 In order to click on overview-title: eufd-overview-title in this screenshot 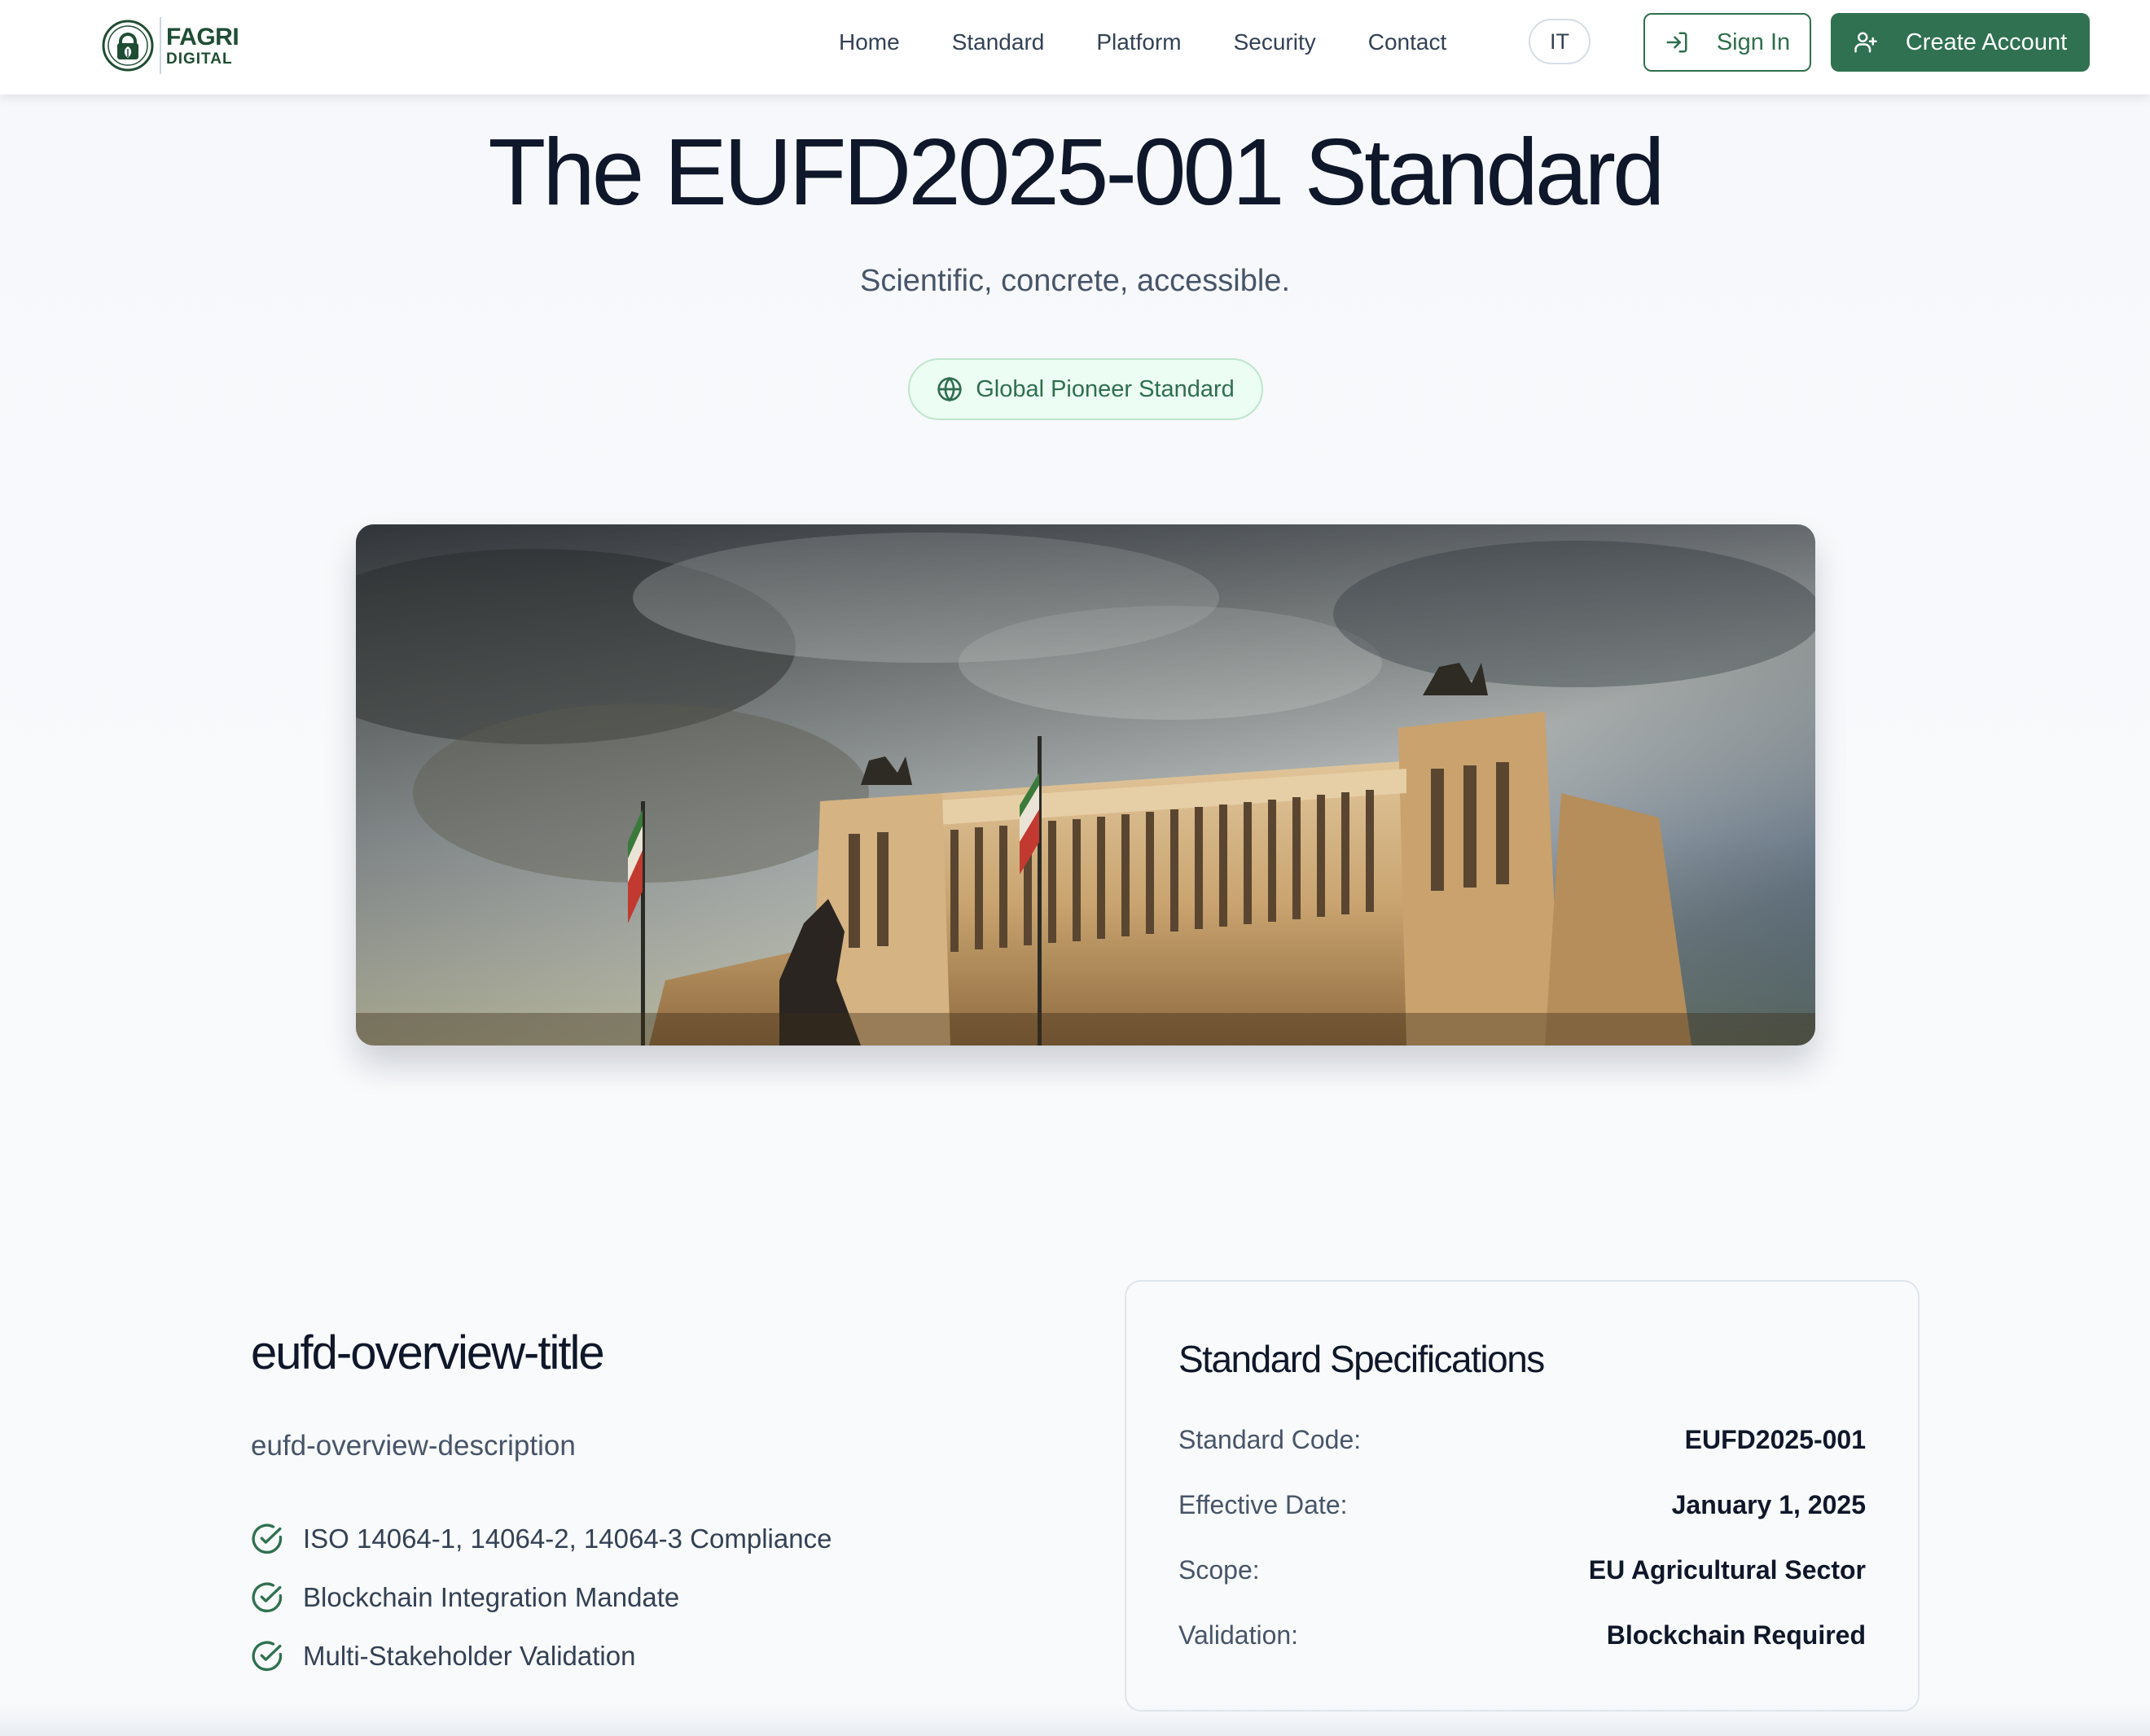, I will do `click(428, 1352)`.